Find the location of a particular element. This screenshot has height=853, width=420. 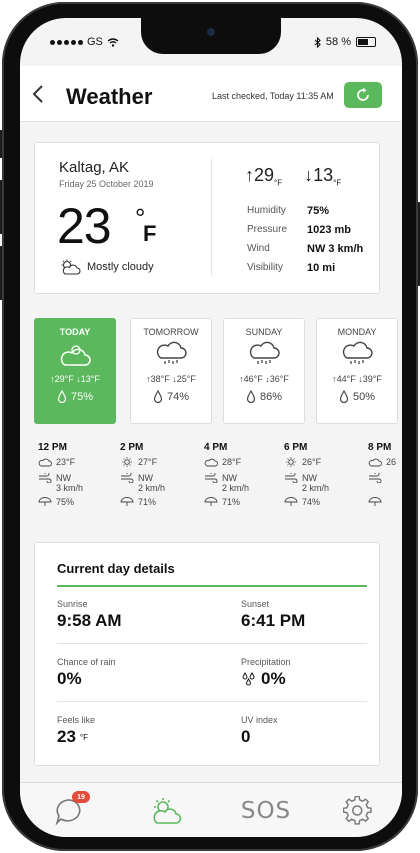

forecast-card-sunday: SUNDAY ↑46°F ↓36°F 86% is located at coordinates (264, 371).